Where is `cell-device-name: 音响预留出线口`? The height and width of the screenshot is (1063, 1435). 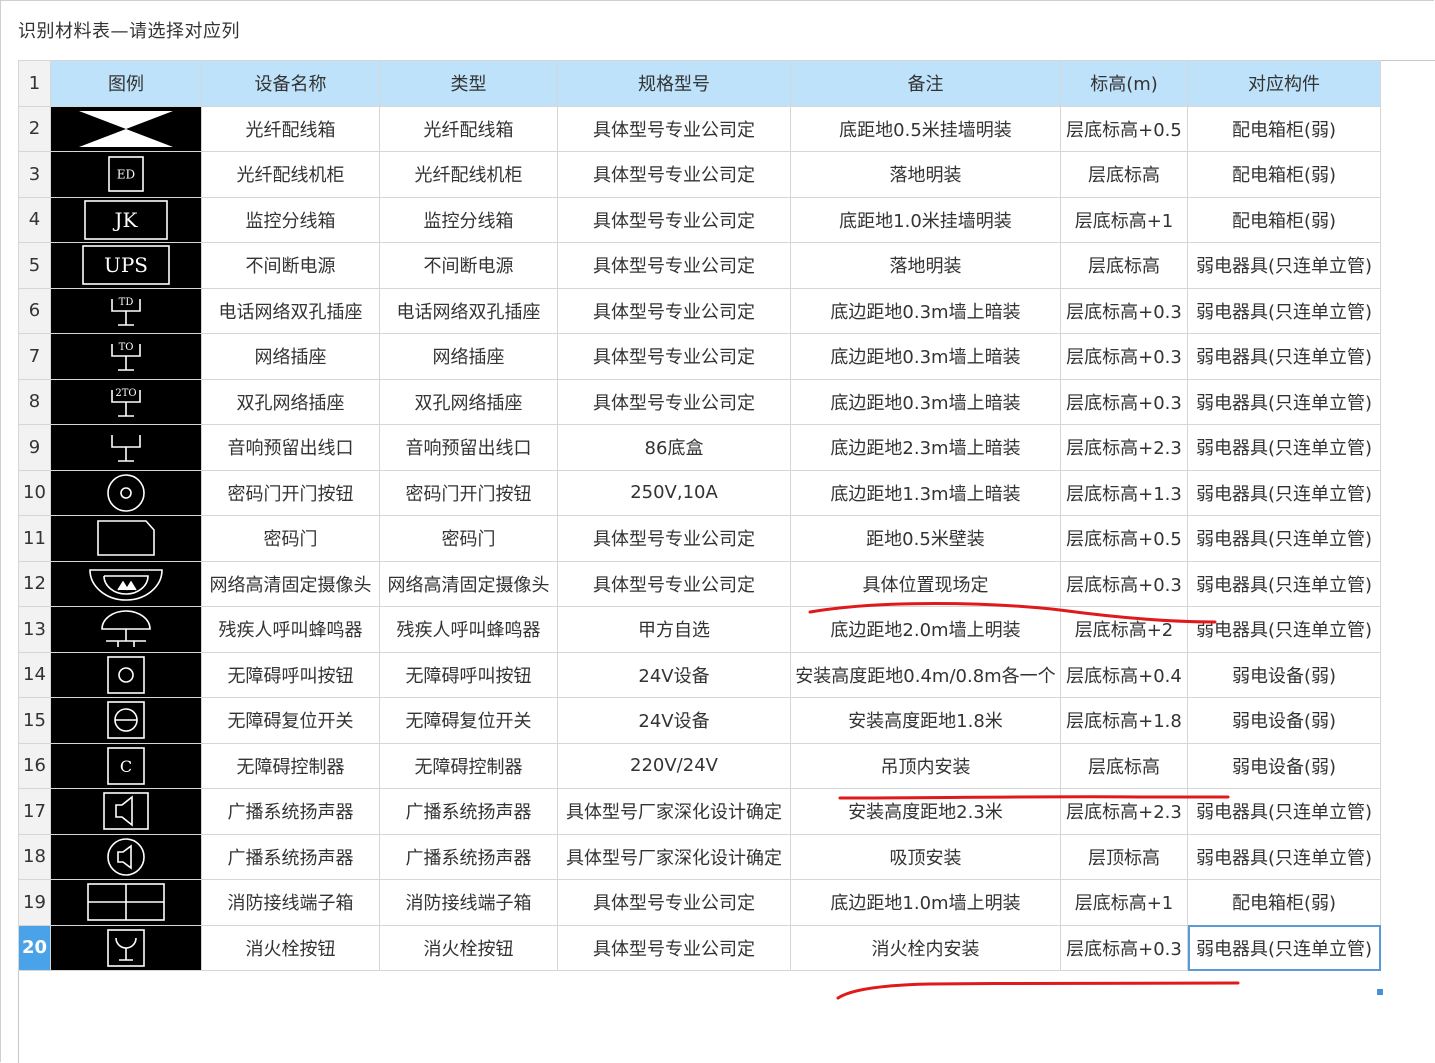
cell-device-name: 音响预留出线口 is located at coordinates (290, 447).